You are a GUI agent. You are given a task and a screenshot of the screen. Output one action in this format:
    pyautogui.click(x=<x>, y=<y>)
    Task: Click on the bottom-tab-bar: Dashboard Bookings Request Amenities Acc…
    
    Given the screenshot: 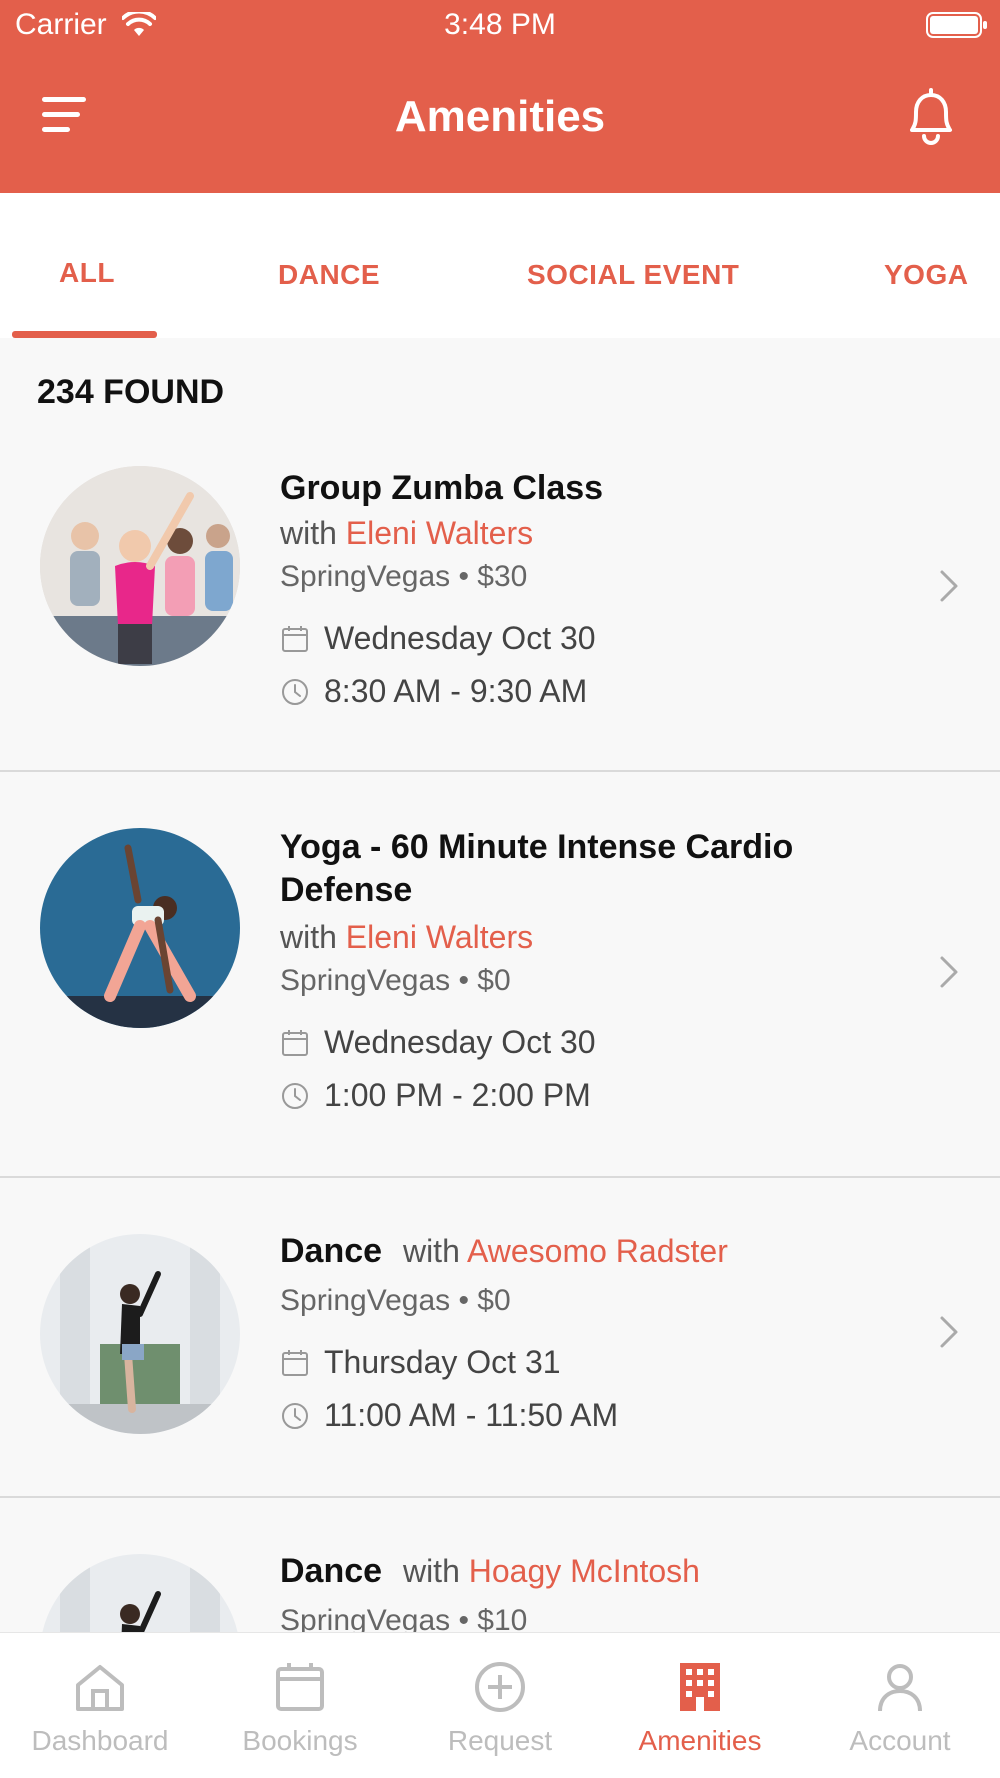 What is the action you would take?
    pyautogui.click(x=500, y=1705)
    